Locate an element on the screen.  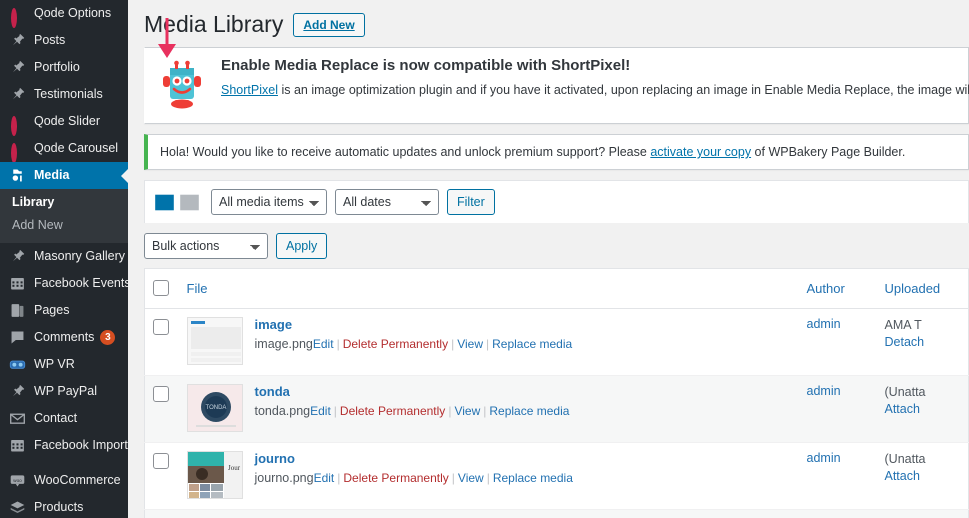
add-new-button: Add New is located at coordinates (329, 24).